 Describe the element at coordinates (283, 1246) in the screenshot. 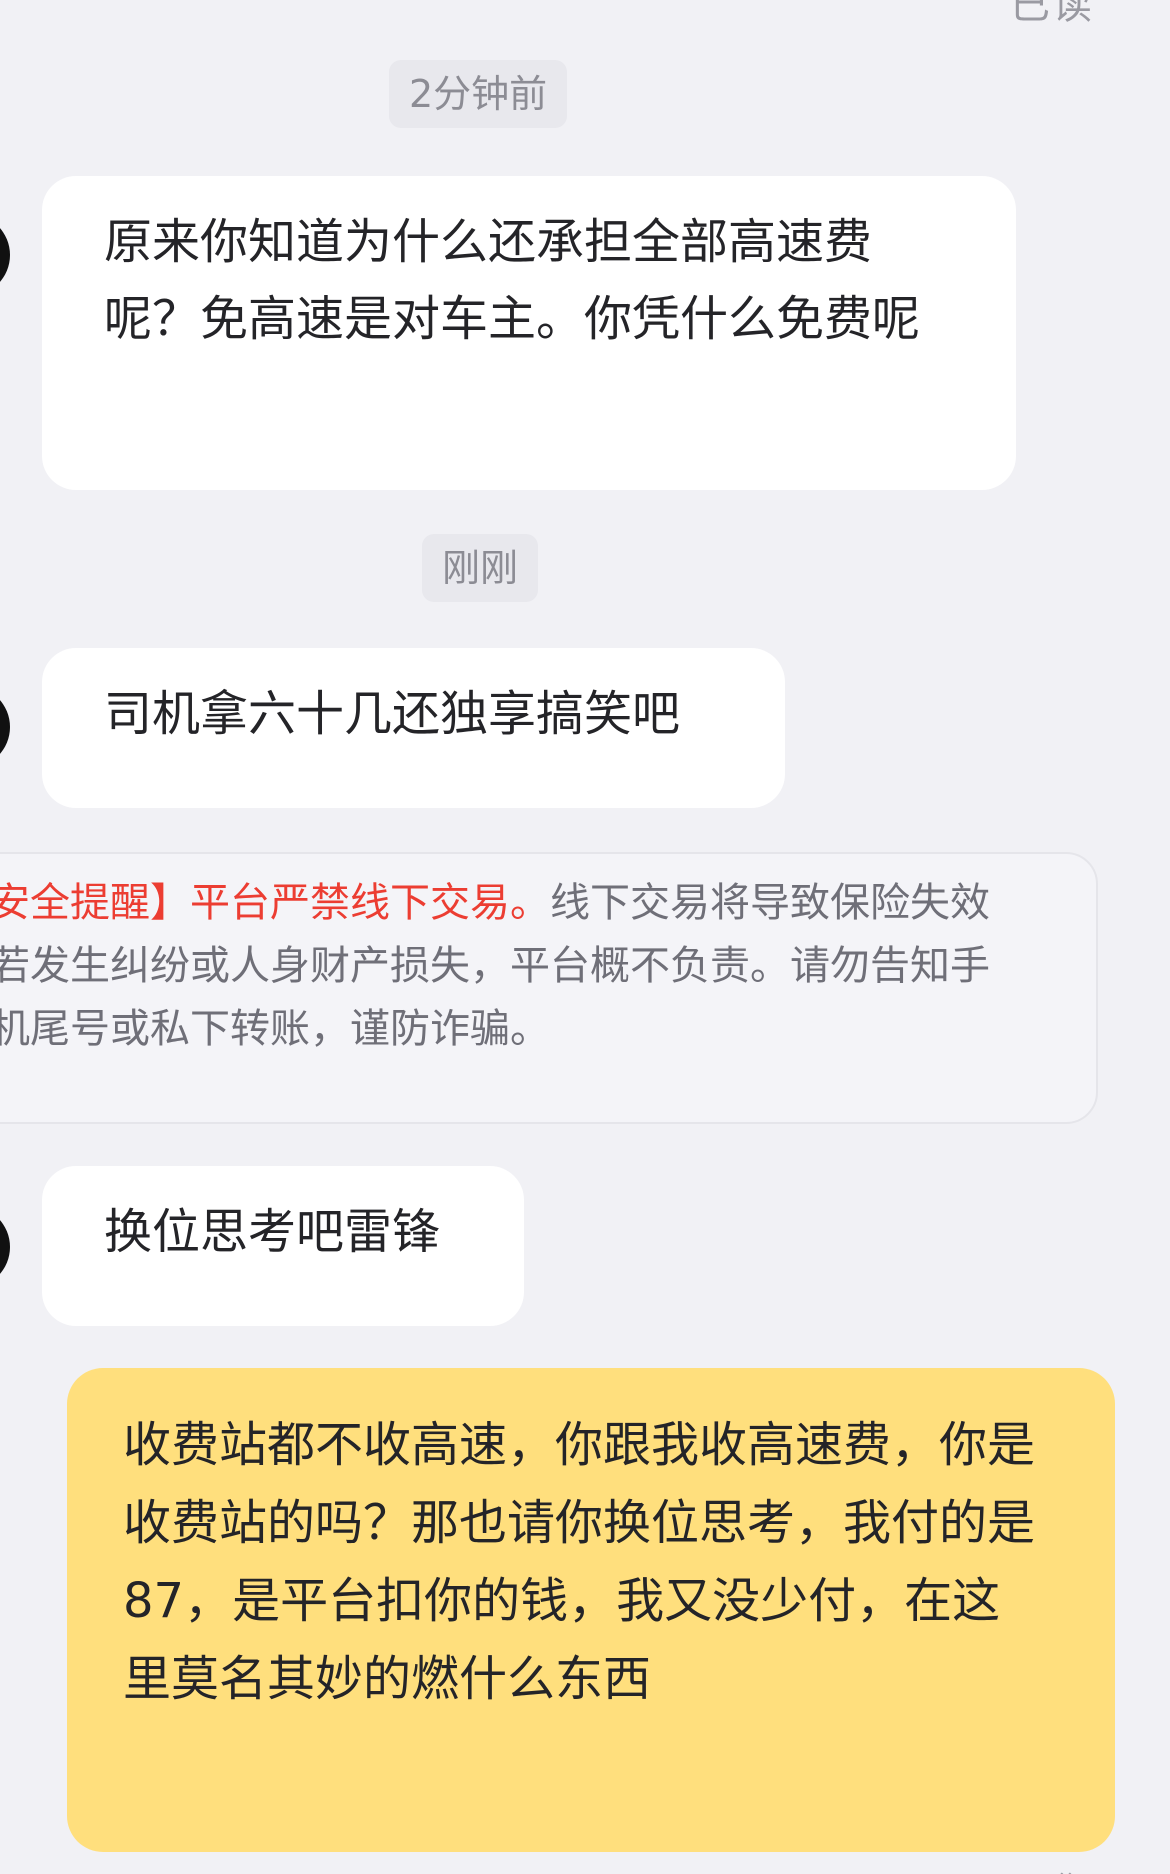

I see `incoming-message-bubble: 换位思考吧雷锋` at that location.